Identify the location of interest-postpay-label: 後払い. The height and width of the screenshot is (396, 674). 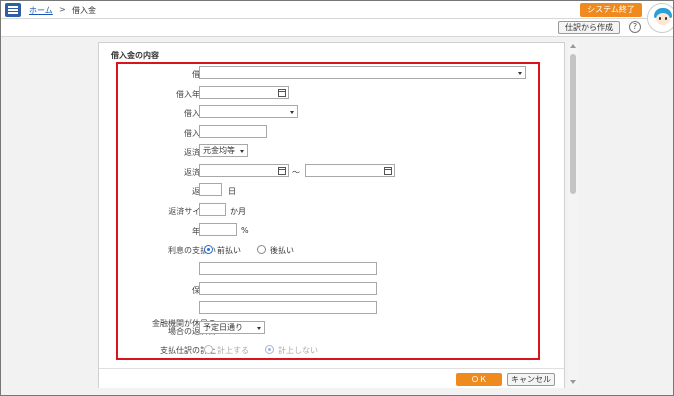
(282, 250).